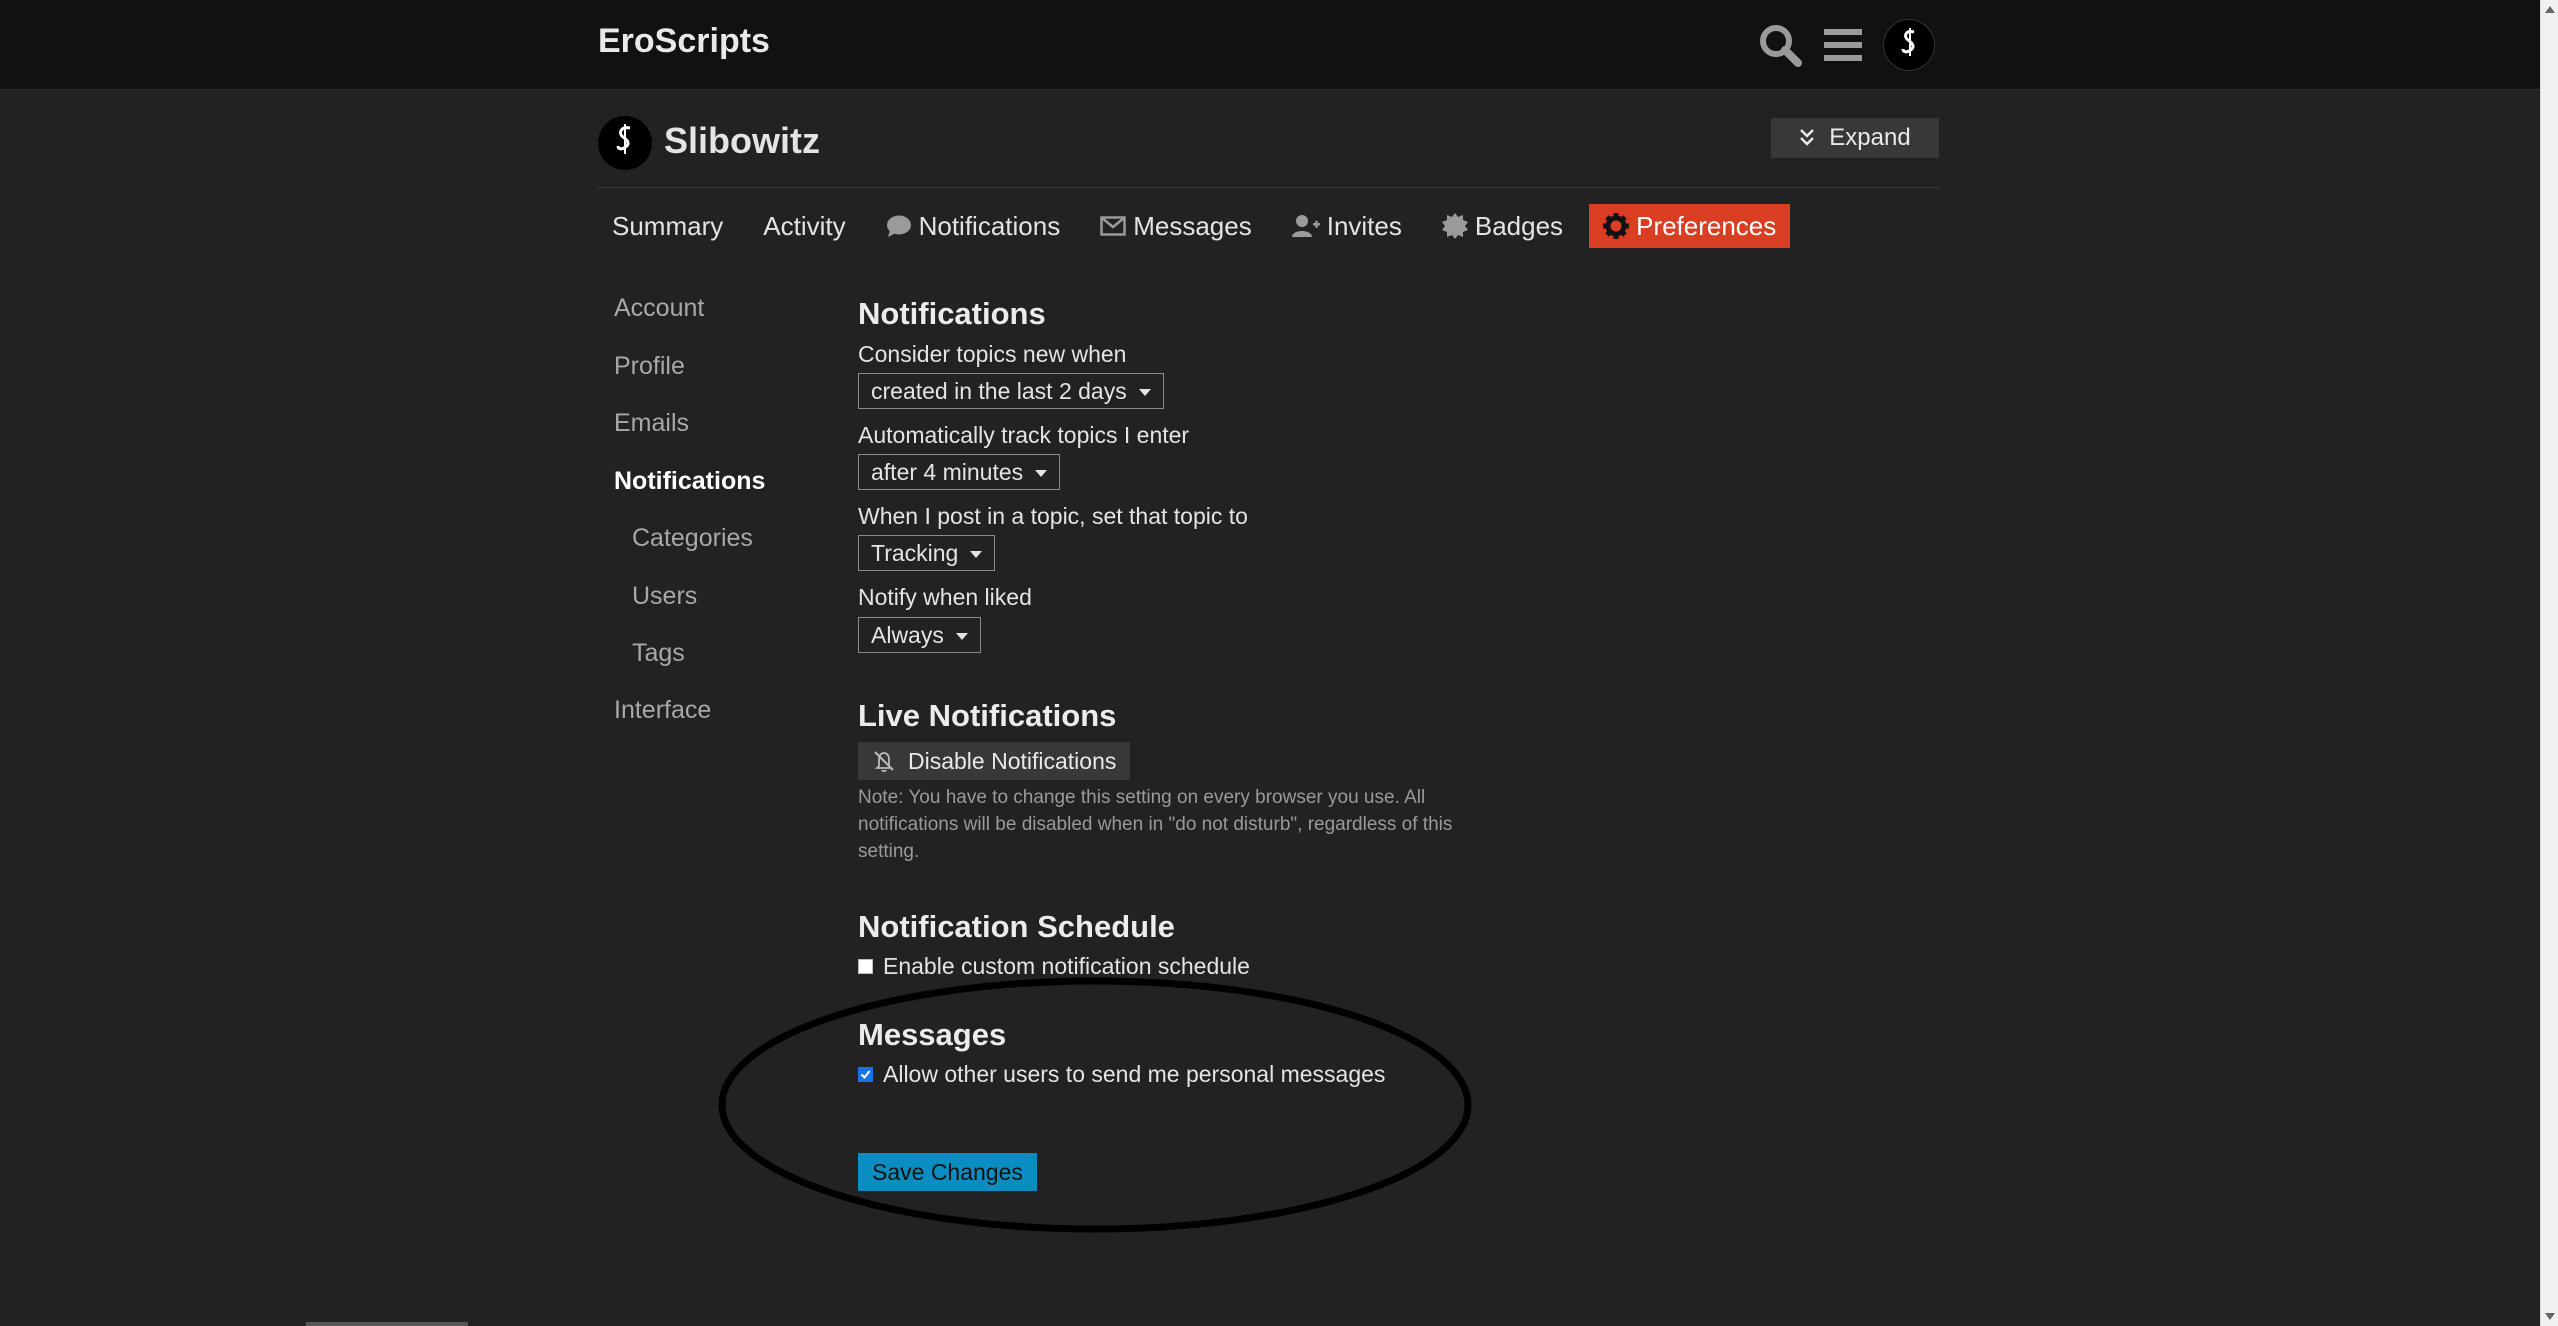 The height and width of the screenshot is (1326, 2558). I want to click on select-value: created in the last 2 days, so click(999, 390).